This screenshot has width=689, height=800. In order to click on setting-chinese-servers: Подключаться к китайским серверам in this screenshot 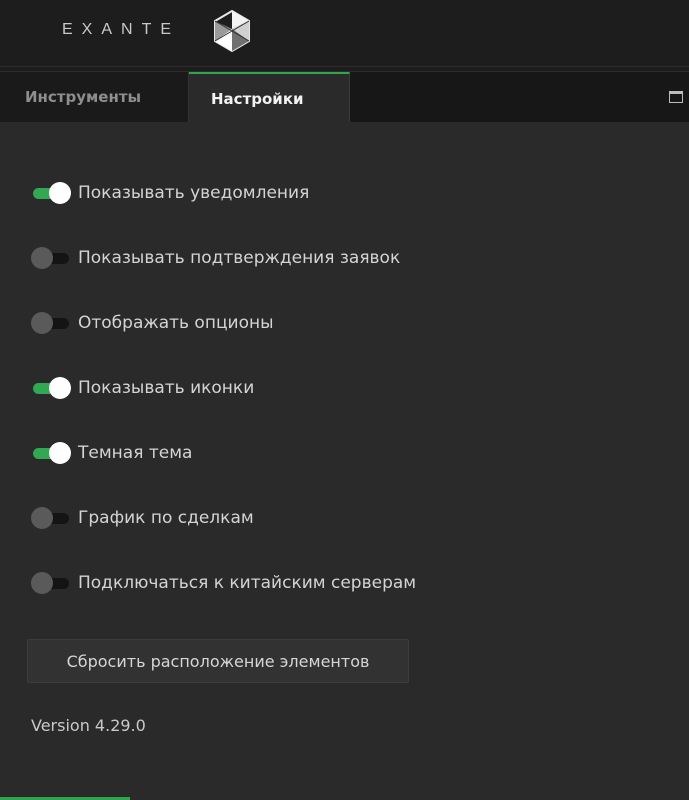, I will do `click(223, 583)`.